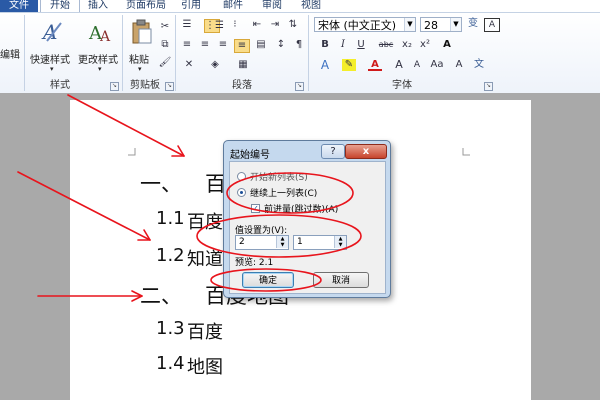 Image resolution: width=600 pixels, height=400 pixels. What do you see at coordinates (492, 25) in the screenshot?
I see `enclose-character-icon: A` at bounding box center [492, 25].